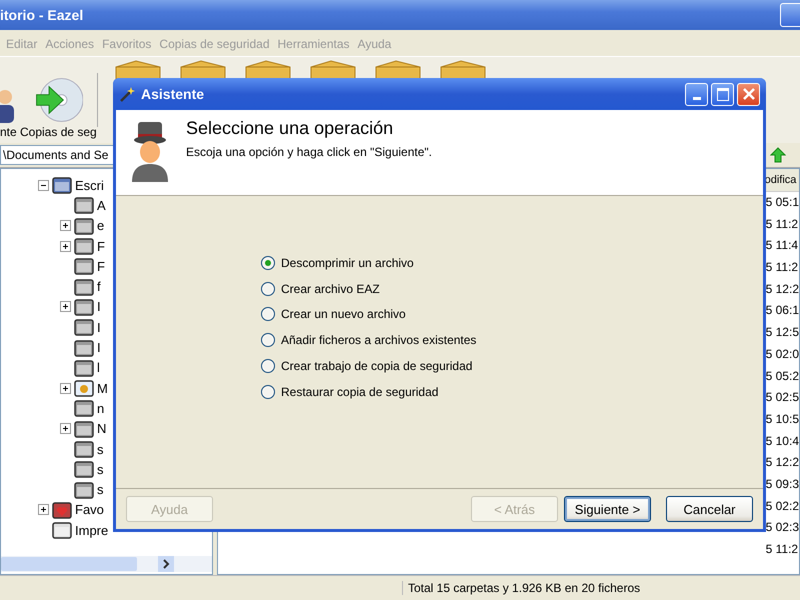 The height and width of the screenshot is (600, 800). I want to click on table-cell-text: 5 10:5, so click(782, 419).